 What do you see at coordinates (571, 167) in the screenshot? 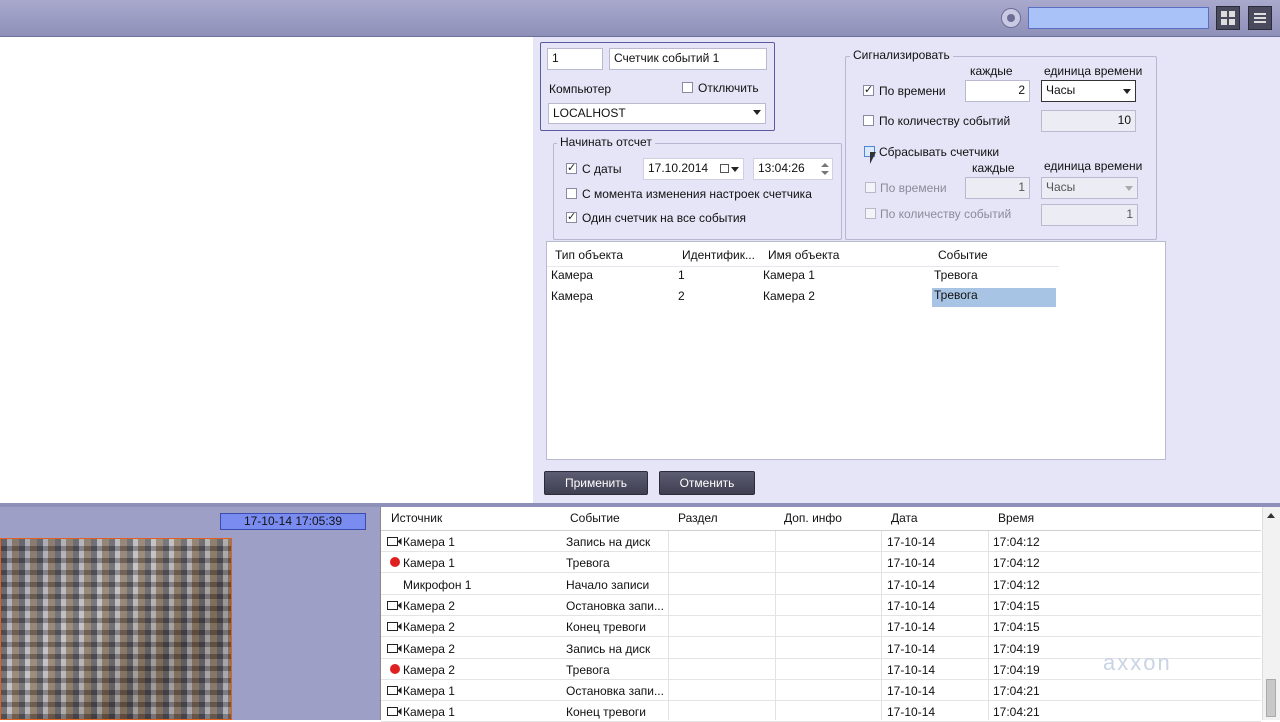
I see `from-date-checkbox` at bounding box center [571, 167].